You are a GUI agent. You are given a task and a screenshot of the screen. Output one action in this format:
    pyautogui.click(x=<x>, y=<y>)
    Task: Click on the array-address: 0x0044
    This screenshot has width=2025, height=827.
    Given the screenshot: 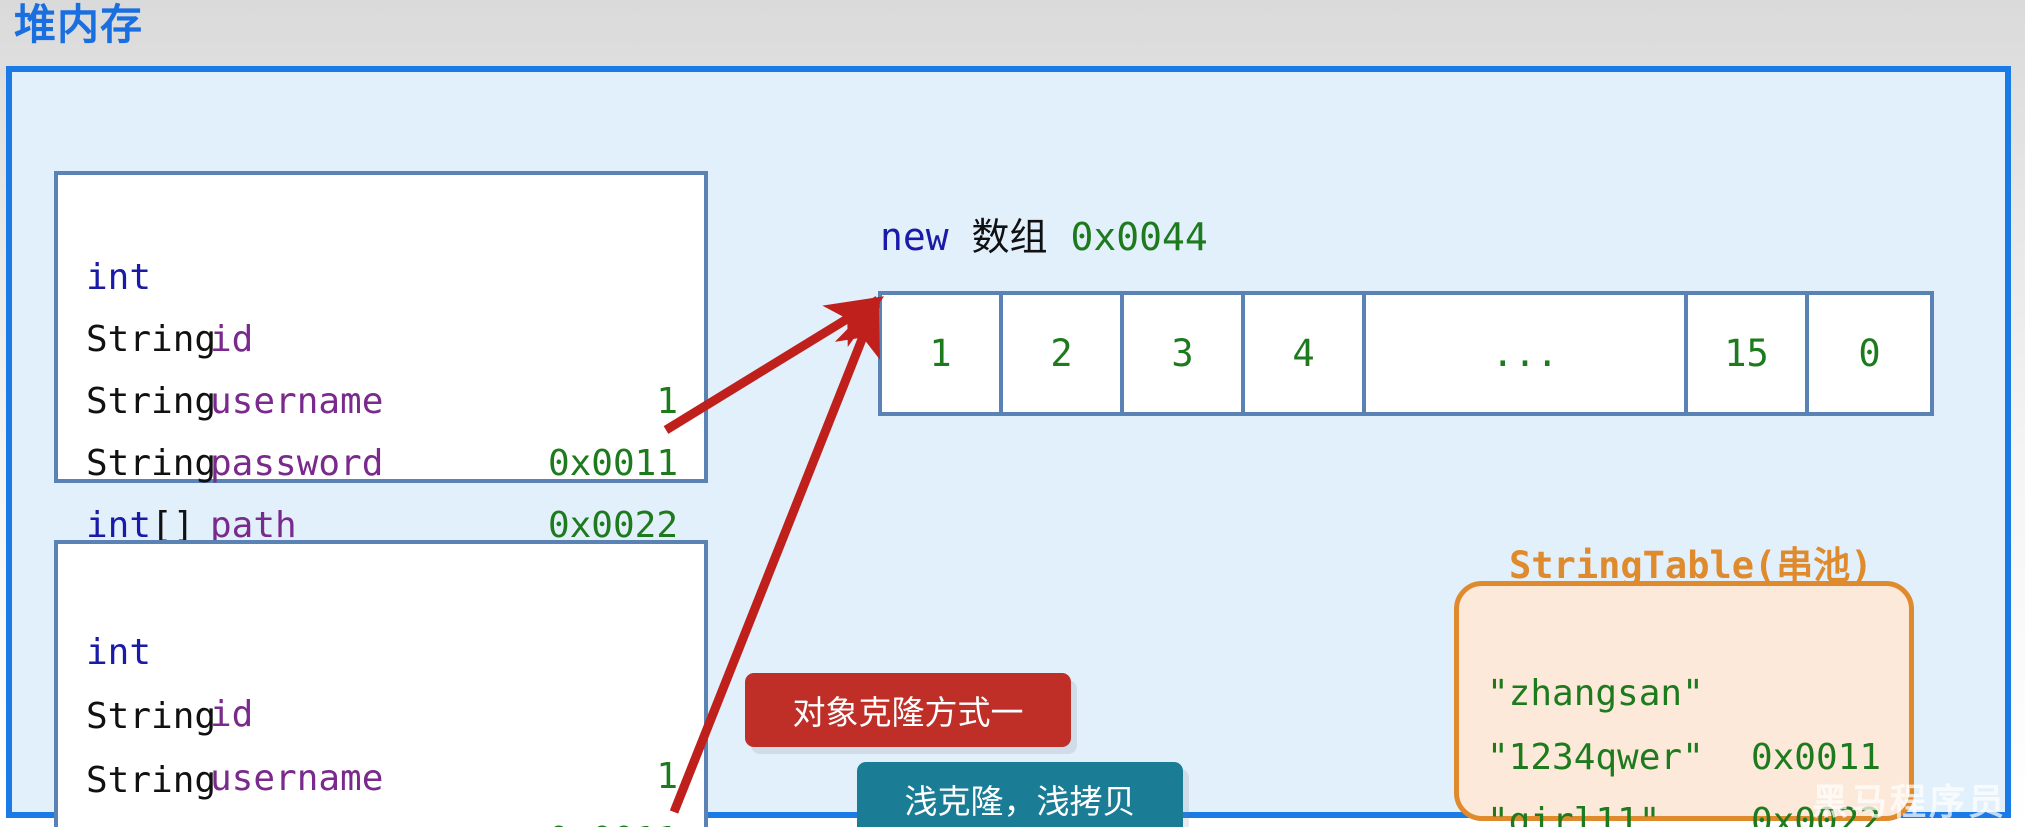 What is the action you would take?
    pyautogui.click(x=1139, y=237)
    